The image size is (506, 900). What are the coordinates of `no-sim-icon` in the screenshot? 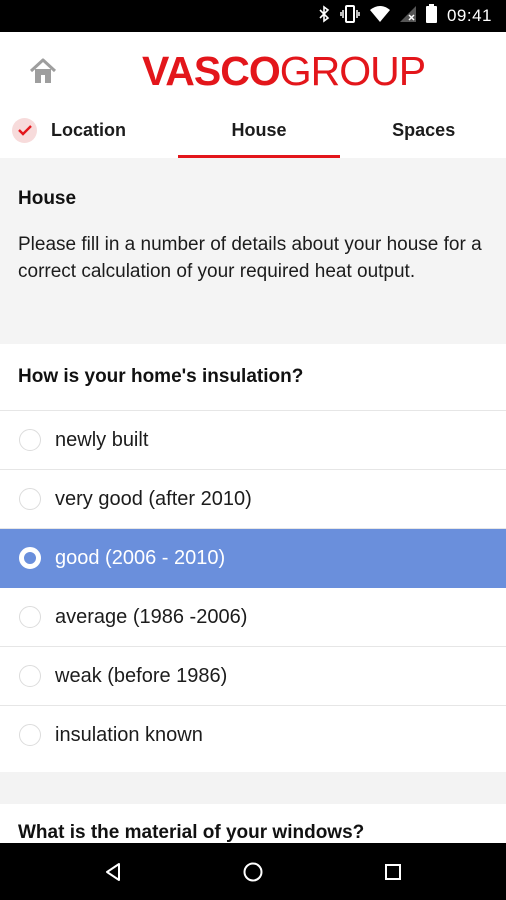 It's located at (407, 16).